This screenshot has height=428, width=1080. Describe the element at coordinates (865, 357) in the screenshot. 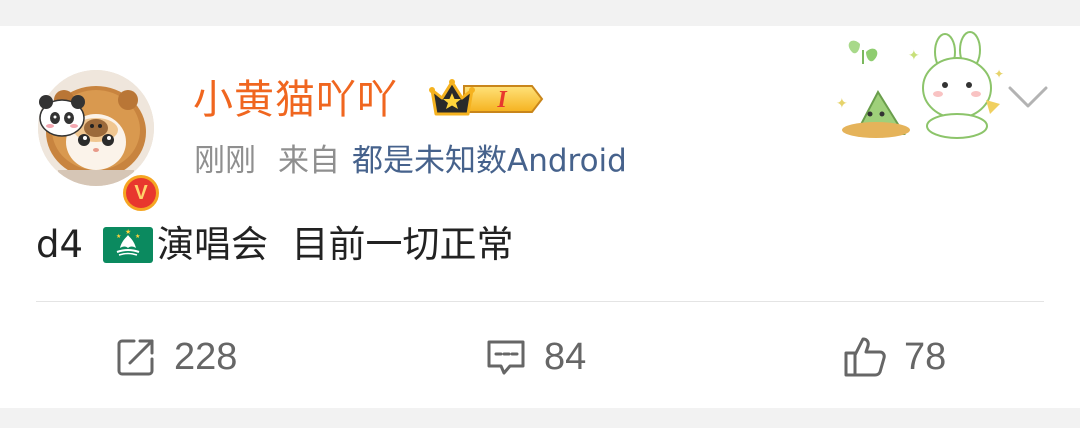

I see `thumbs-up-icon` at that location.